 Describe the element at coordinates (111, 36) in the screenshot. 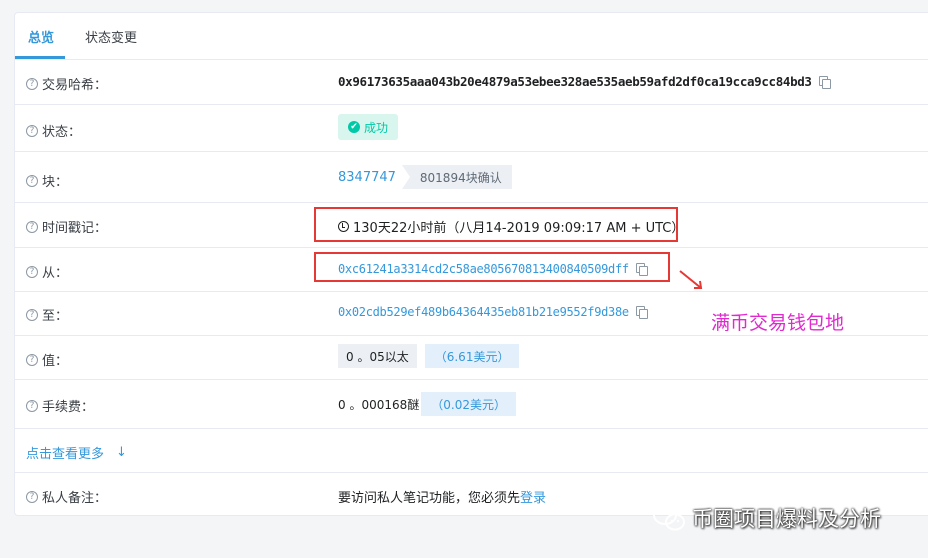

I see `tab-state-changes: 状态变更` at that location.